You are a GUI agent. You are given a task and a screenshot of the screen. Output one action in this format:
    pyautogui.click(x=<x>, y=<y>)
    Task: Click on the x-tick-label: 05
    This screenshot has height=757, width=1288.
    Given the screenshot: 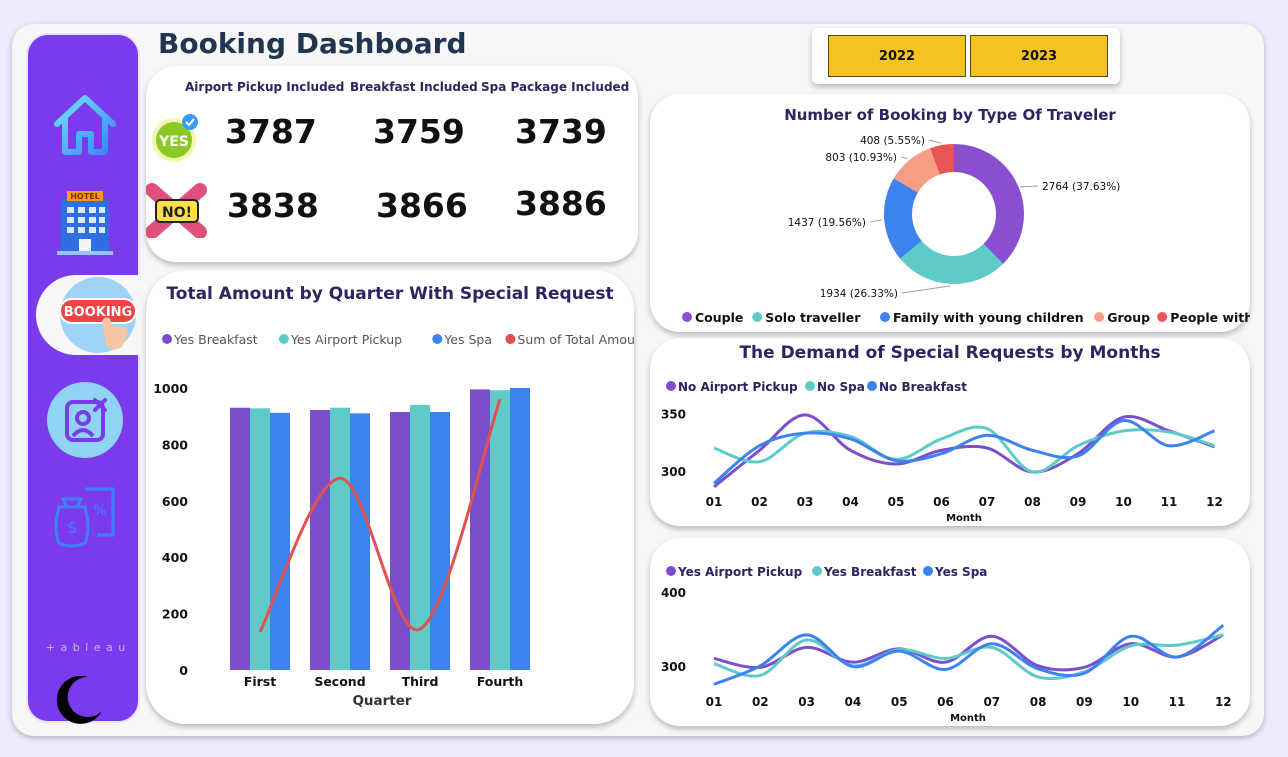 What is the action you would take?
    pyautogui.click(x=896, y=502)
    